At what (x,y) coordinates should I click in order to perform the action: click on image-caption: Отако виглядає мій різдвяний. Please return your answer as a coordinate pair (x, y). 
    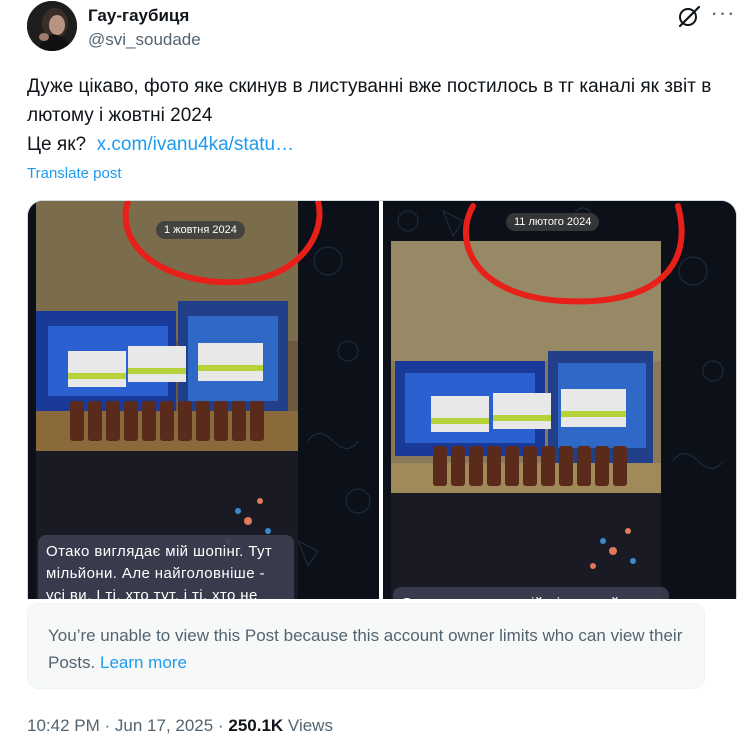
    Looking at the image, I should click on (531, 593).